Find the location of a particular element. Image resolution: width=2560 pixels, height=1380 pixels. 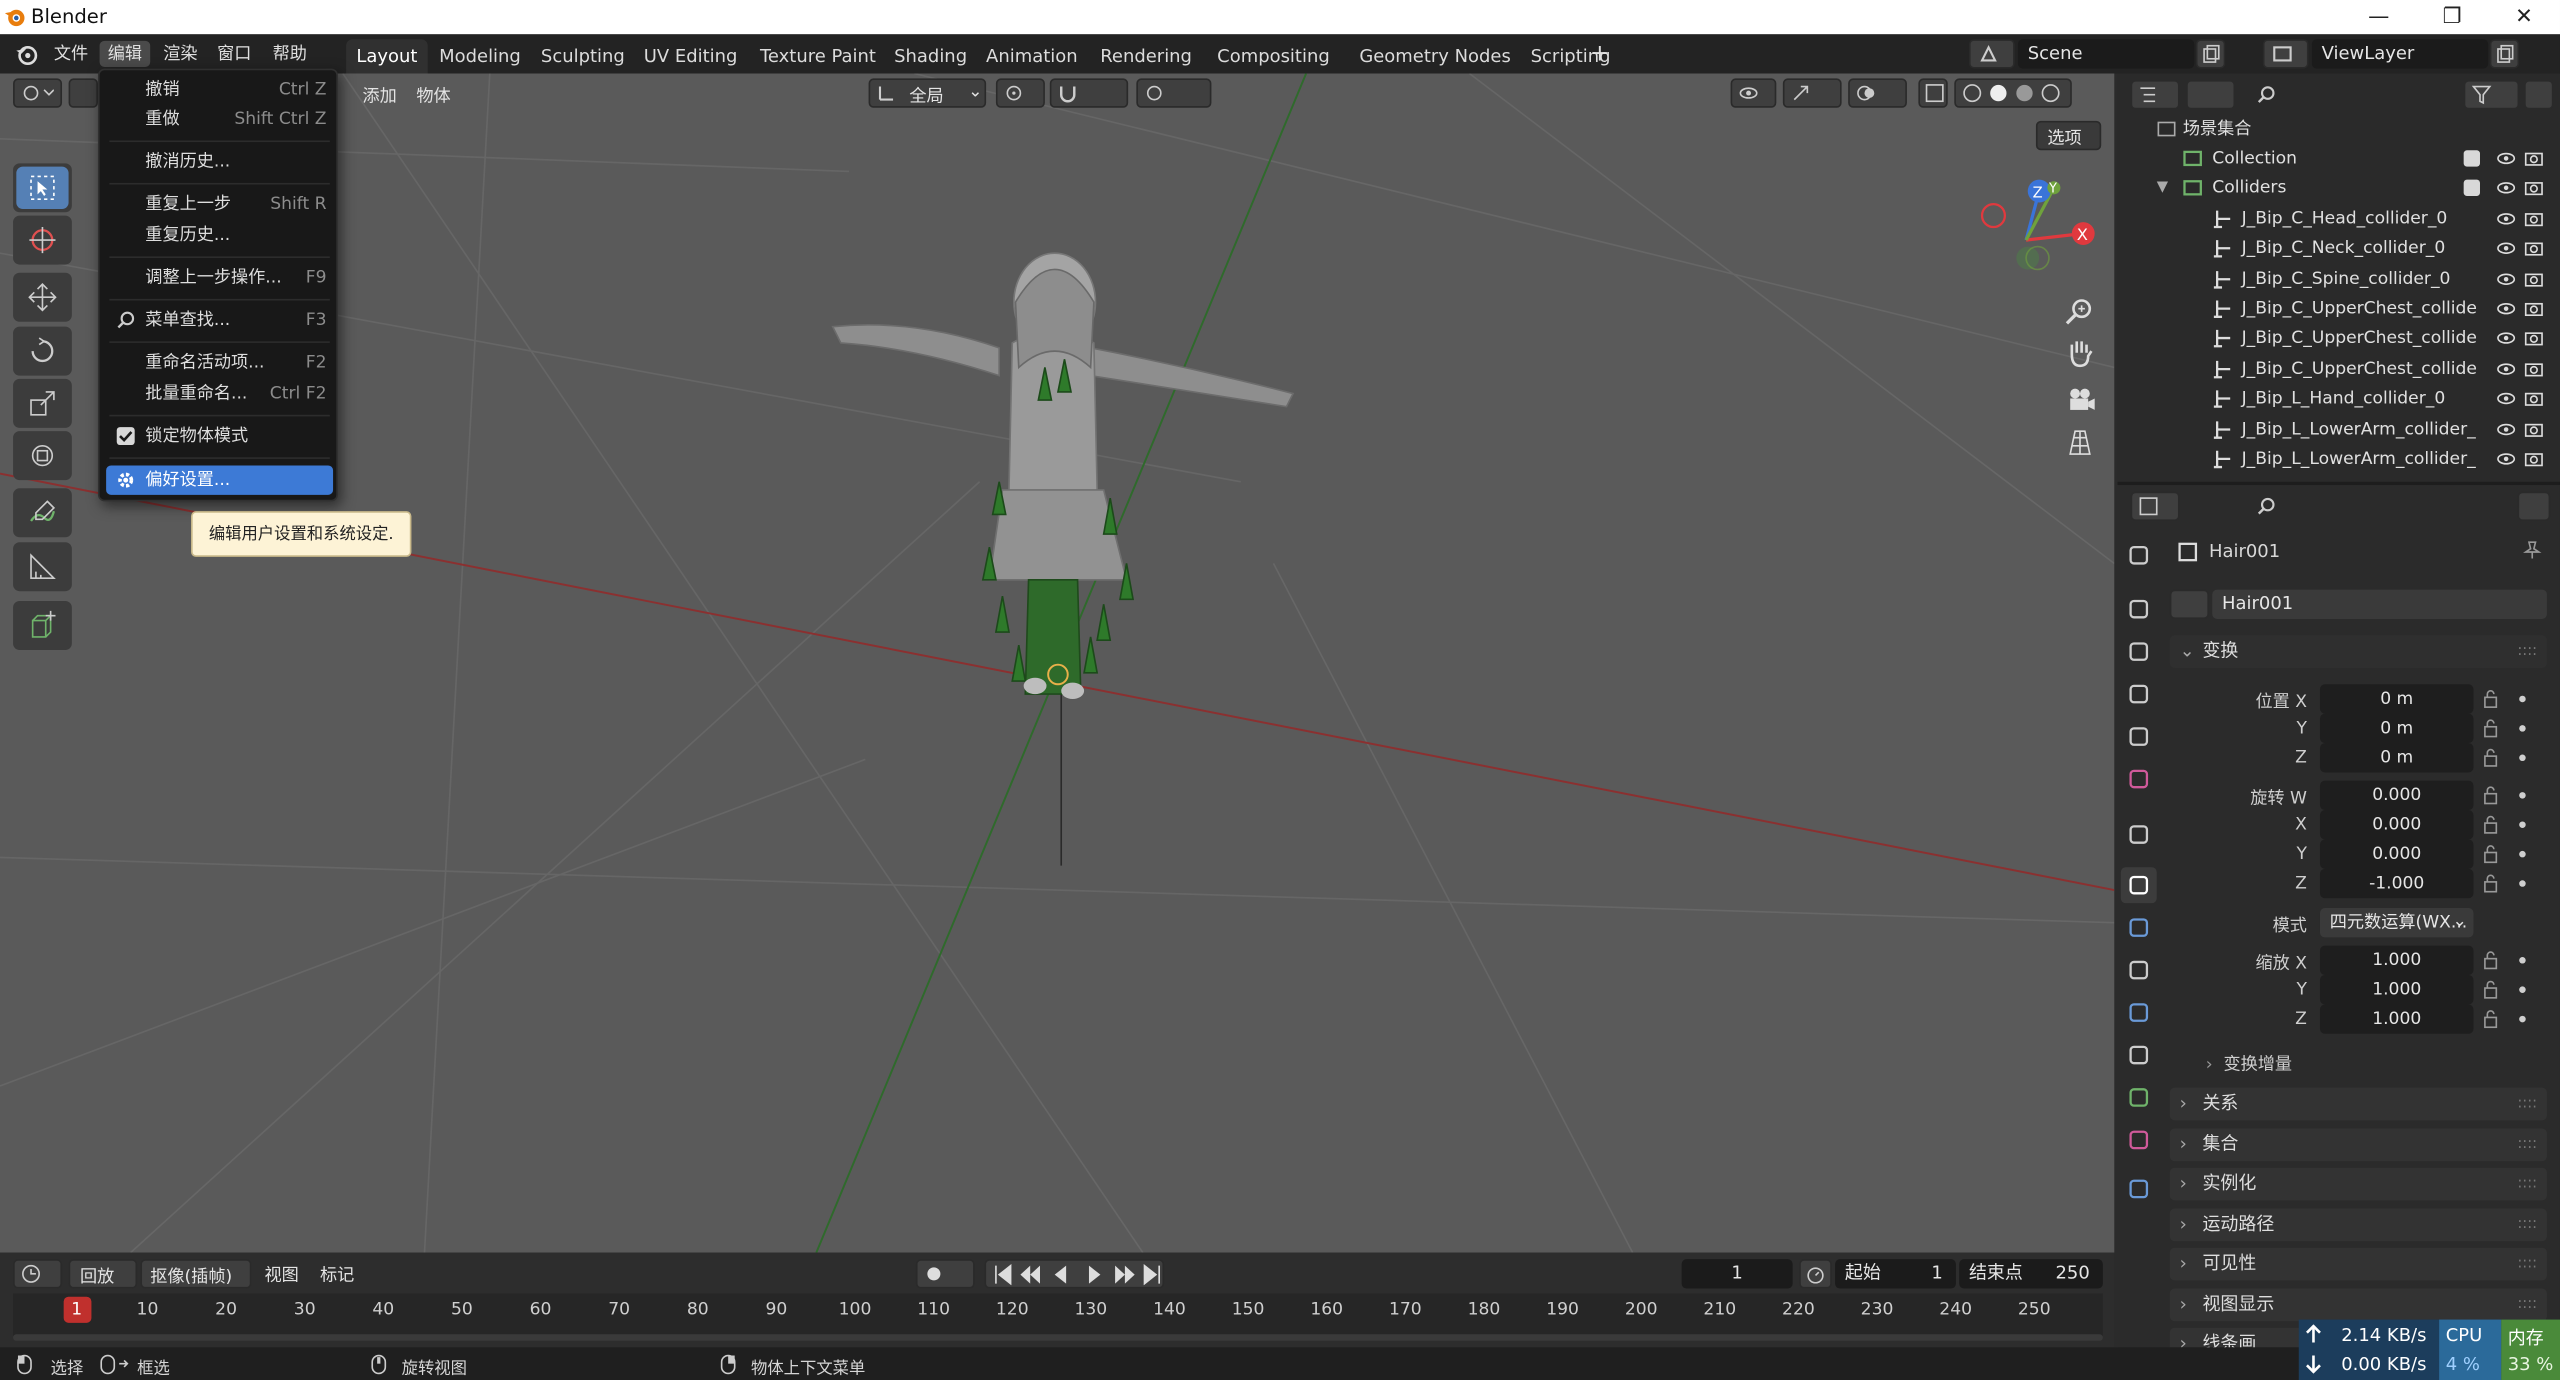

preview-range-button is located at coordinates (1815, 1274).